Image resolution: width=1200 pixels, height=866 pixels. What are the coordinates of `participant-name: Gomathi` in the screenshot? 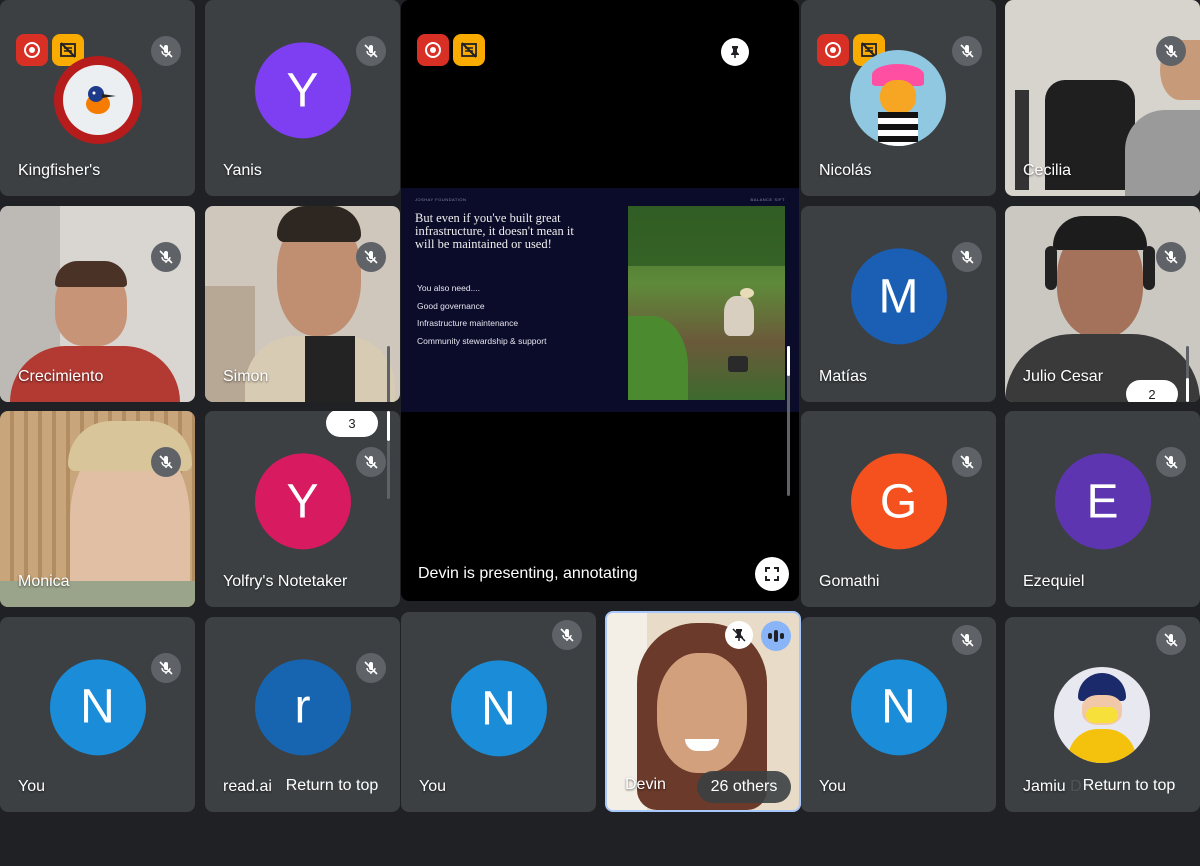 It's located at (849, 581).